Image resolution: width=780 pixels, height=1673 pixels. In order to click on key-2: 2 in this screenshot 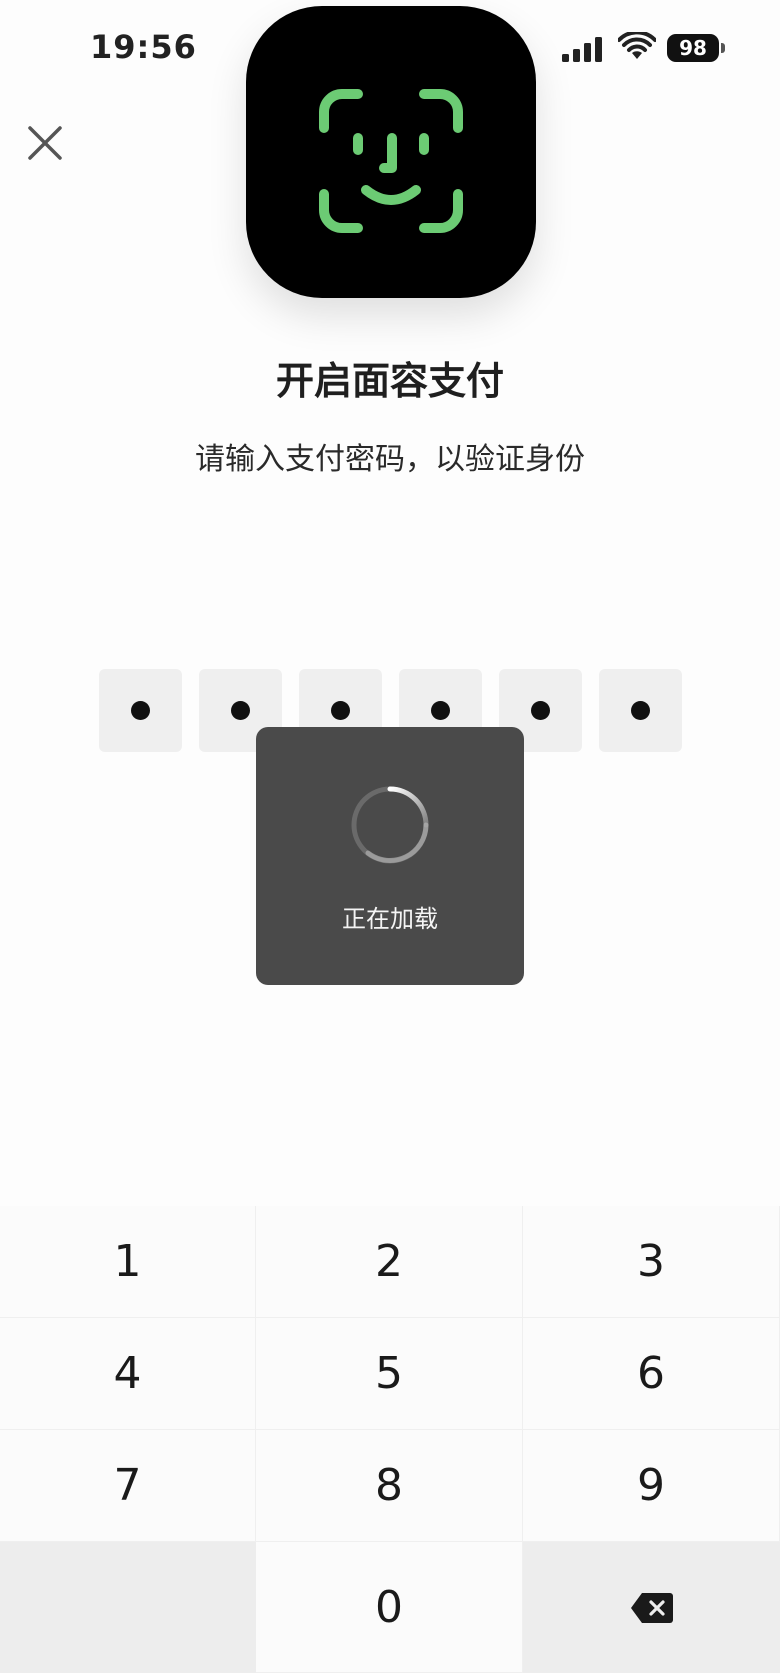, I will do `click(389, 1262)`.